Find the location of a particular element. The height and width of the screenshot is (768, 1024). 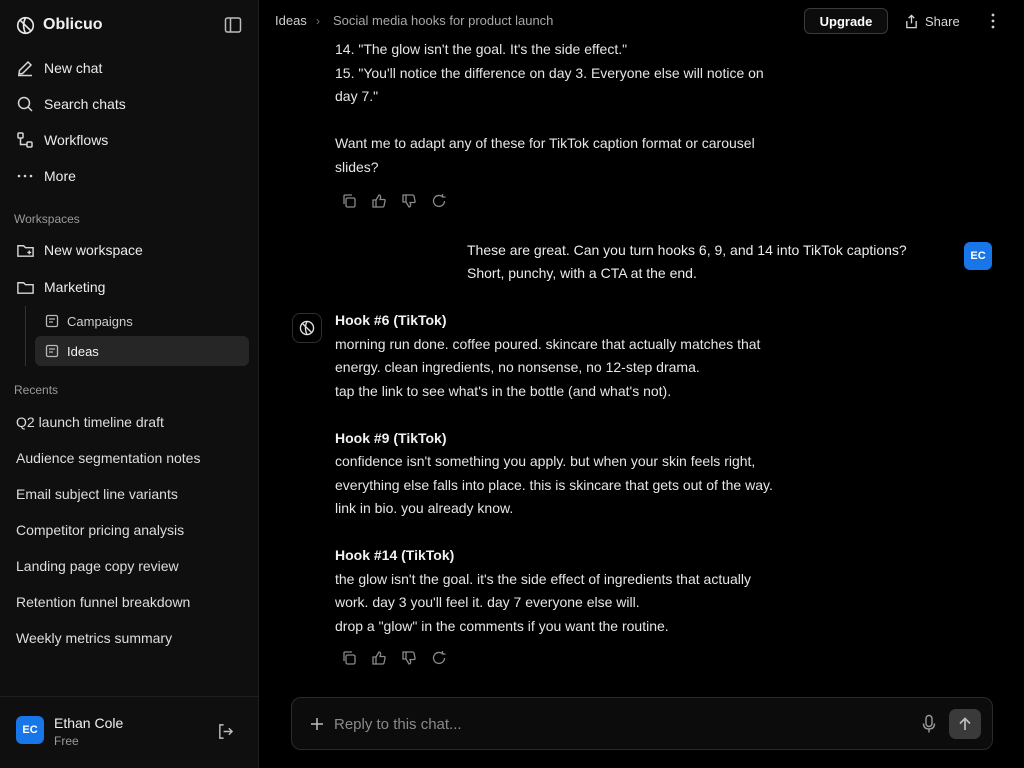

logout-icon is located at coordinates (225, 731).